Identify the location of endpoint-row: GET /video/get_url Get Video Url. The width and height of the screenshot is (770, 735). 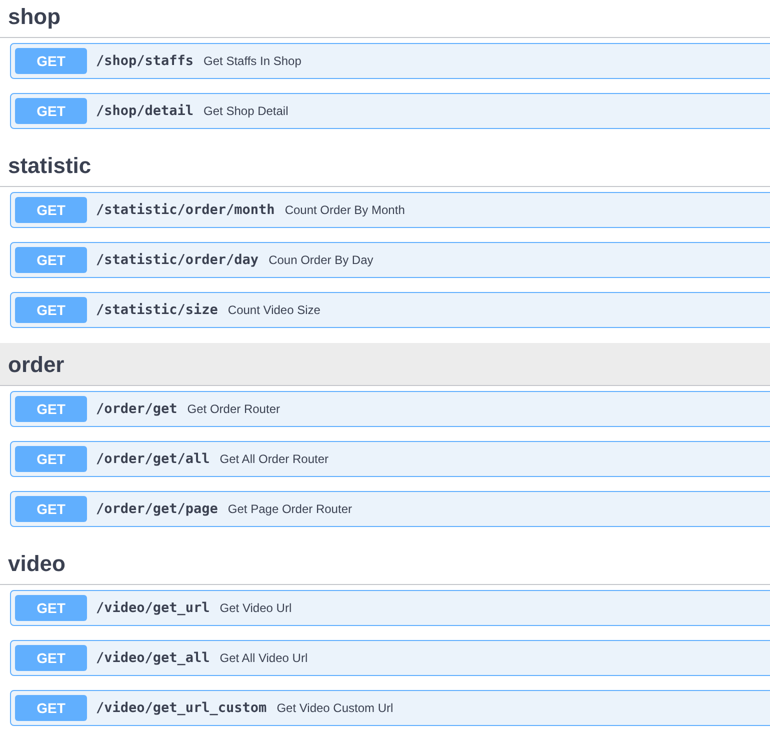
(390, 608).